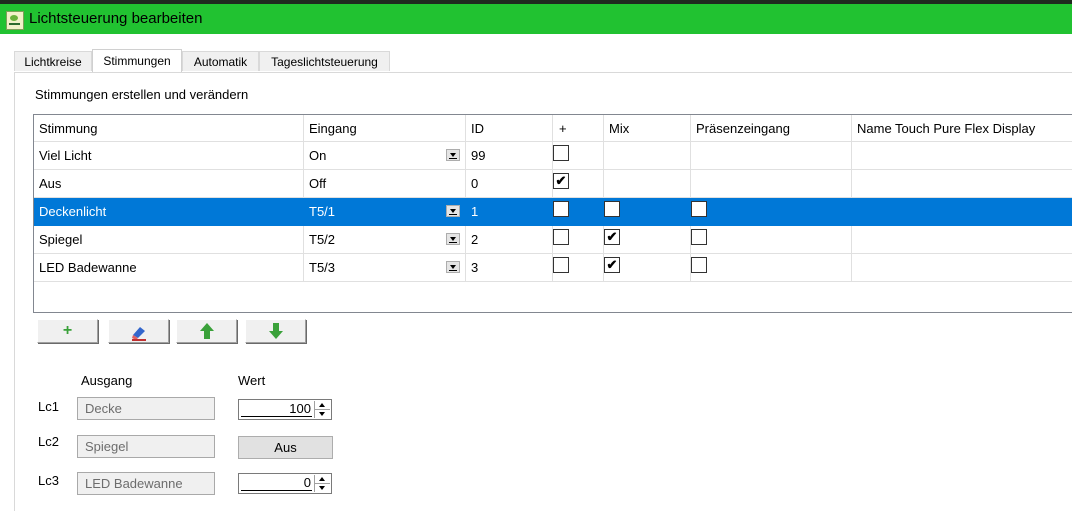 This screenshot has width=1072, height=511. I want to click on wert-header: Wert, so click(252, 380).